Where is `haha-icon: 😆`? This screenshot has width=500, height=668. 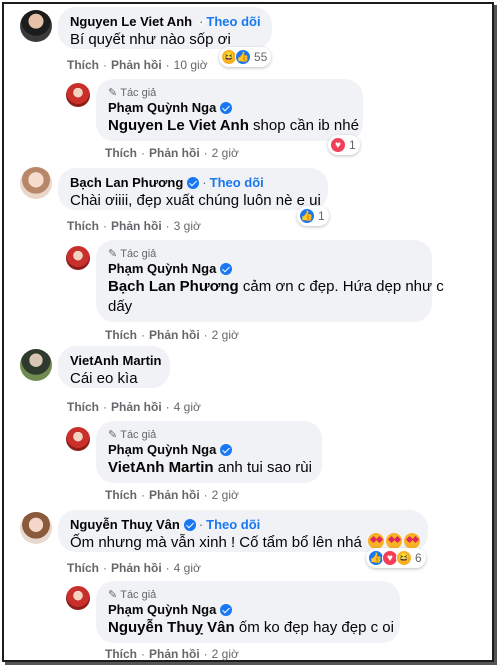
haha-icon: 😆 is located at coordinates (404, 558).